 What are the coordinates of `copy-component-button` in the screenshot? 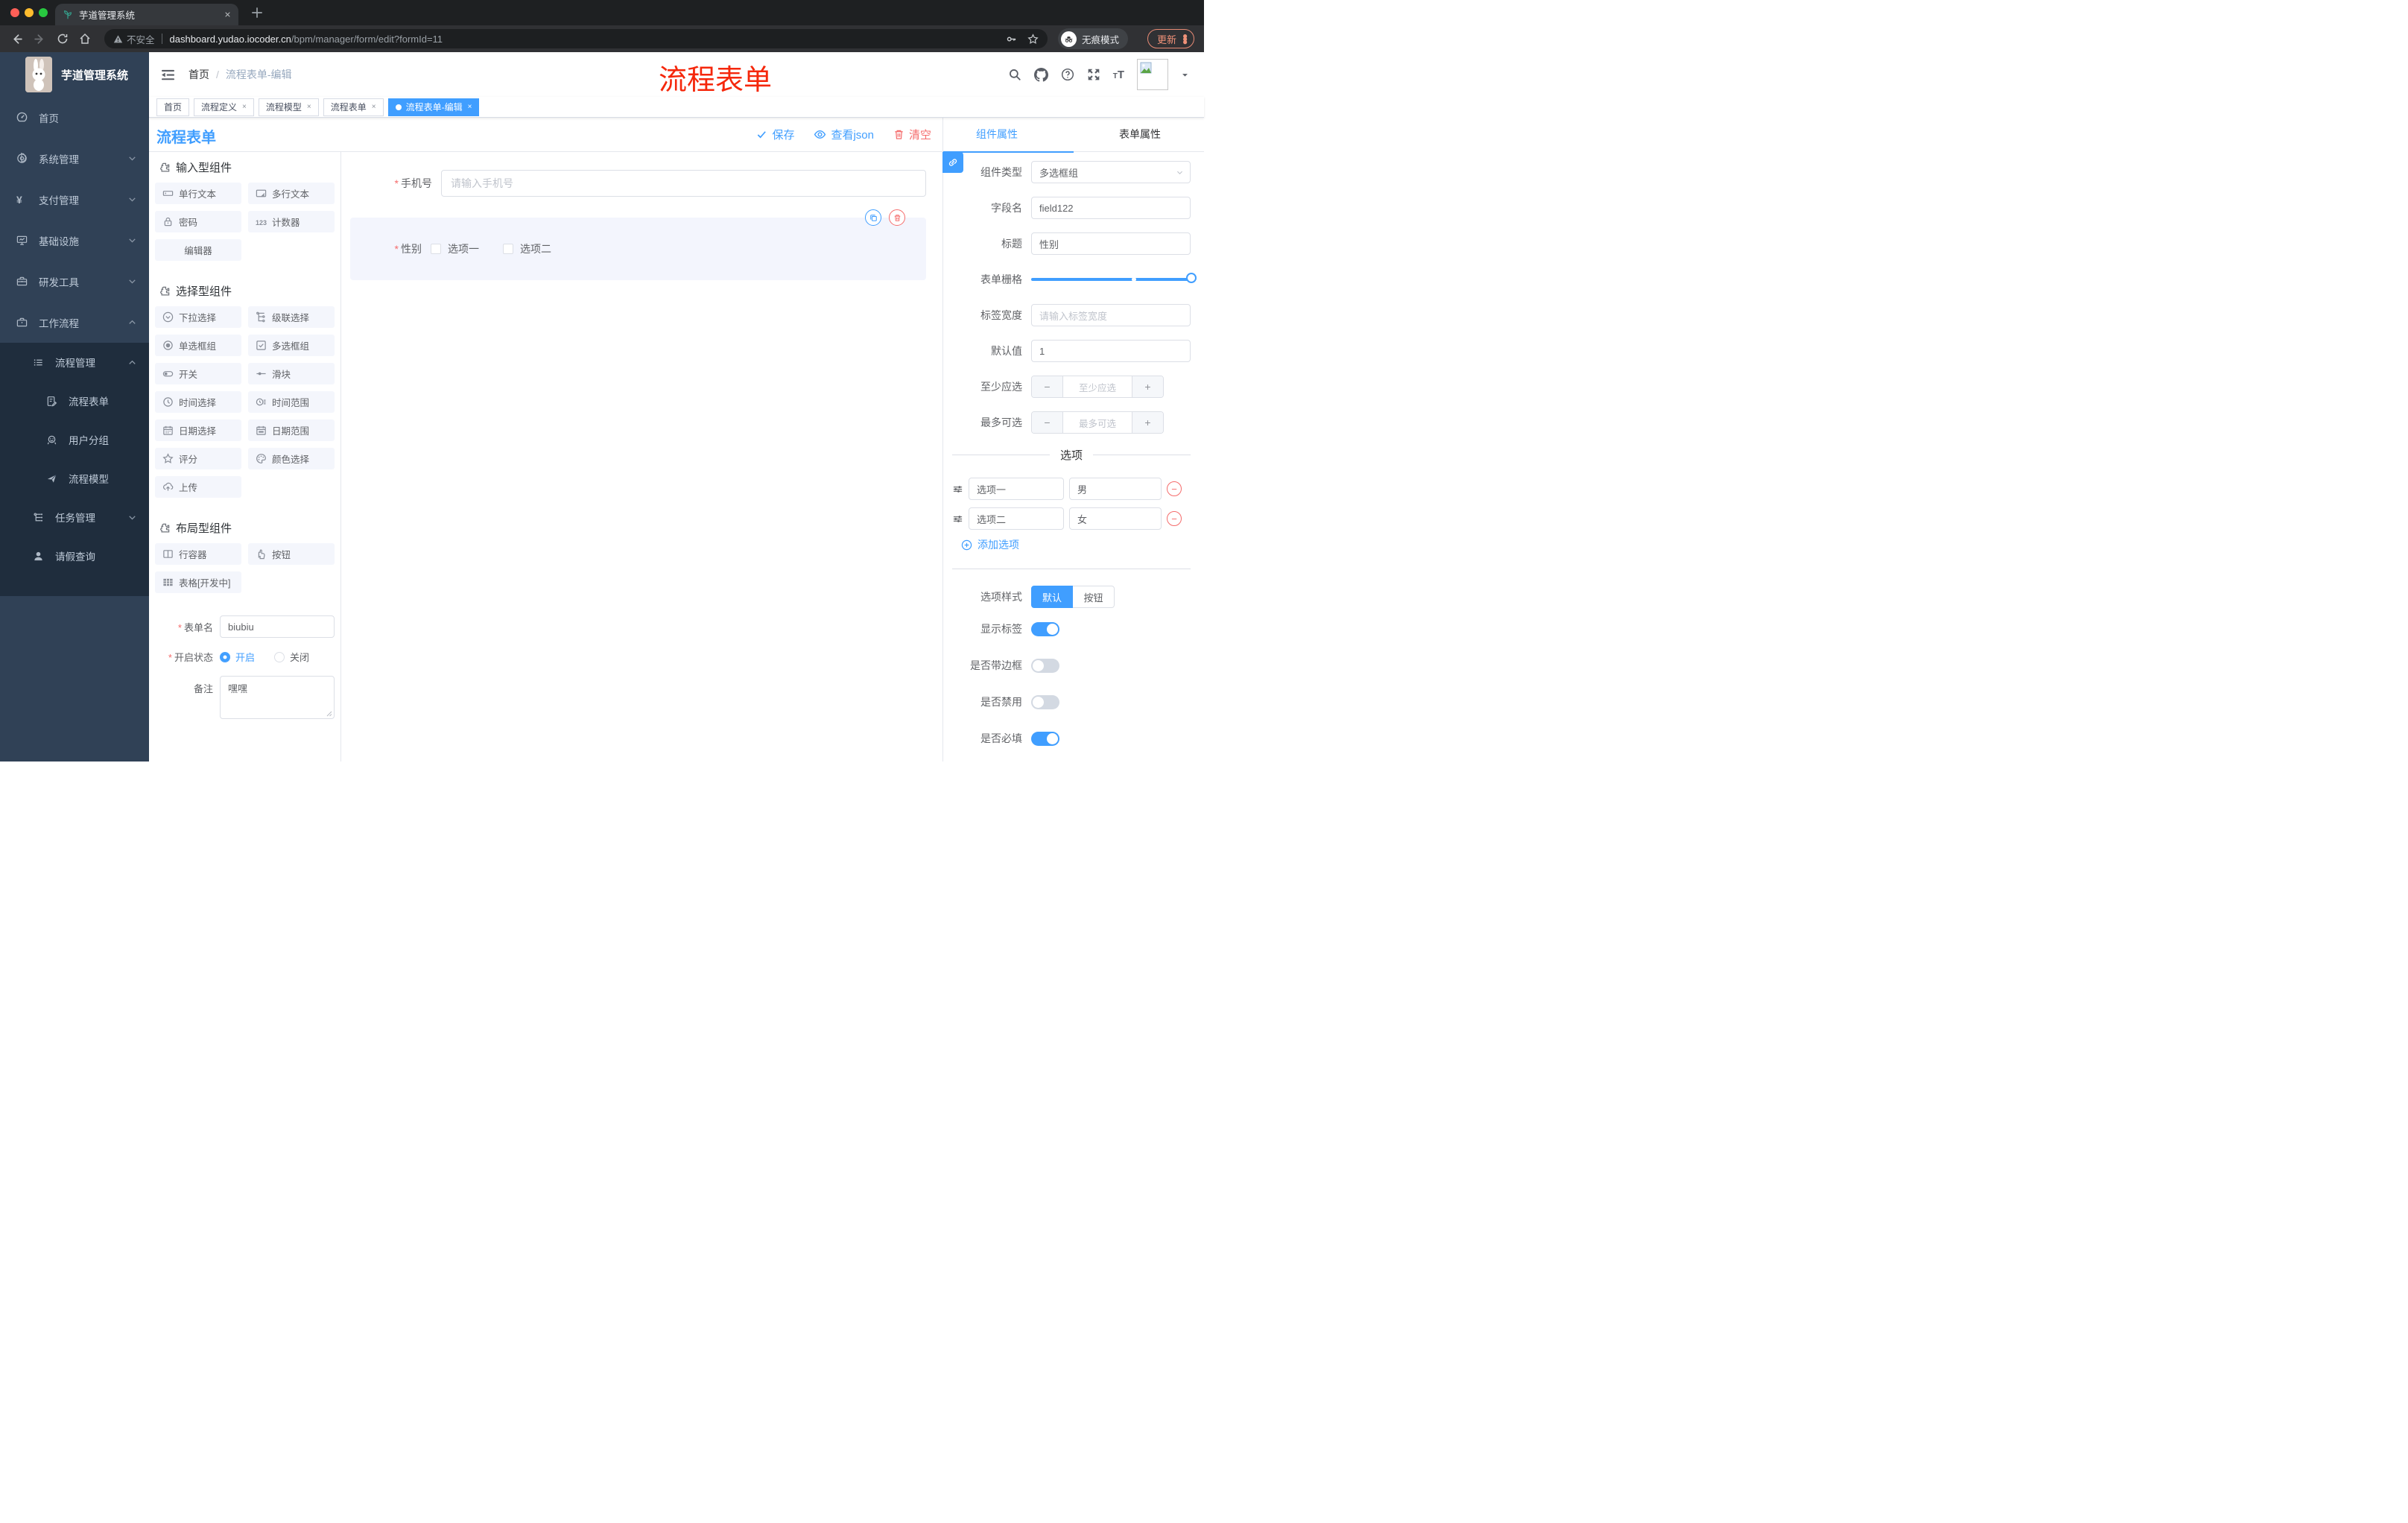 It's located at (873, 218).